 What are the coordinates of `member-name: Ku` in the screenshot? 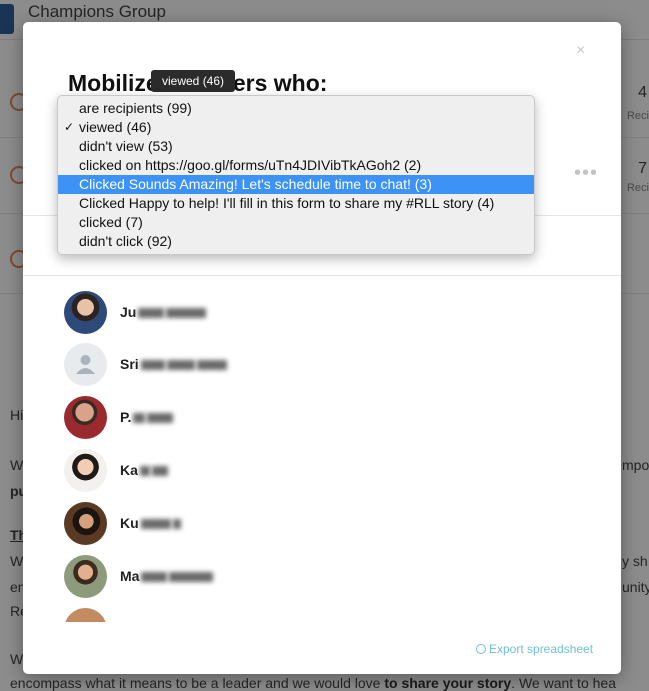 It's located at (150, 523).